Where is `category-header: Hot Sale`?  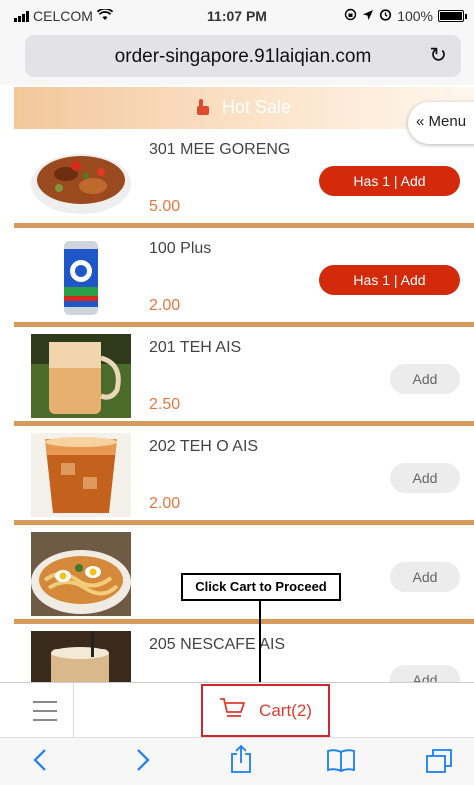 category-header: Hot Sale is located at coordinates (244, 108).